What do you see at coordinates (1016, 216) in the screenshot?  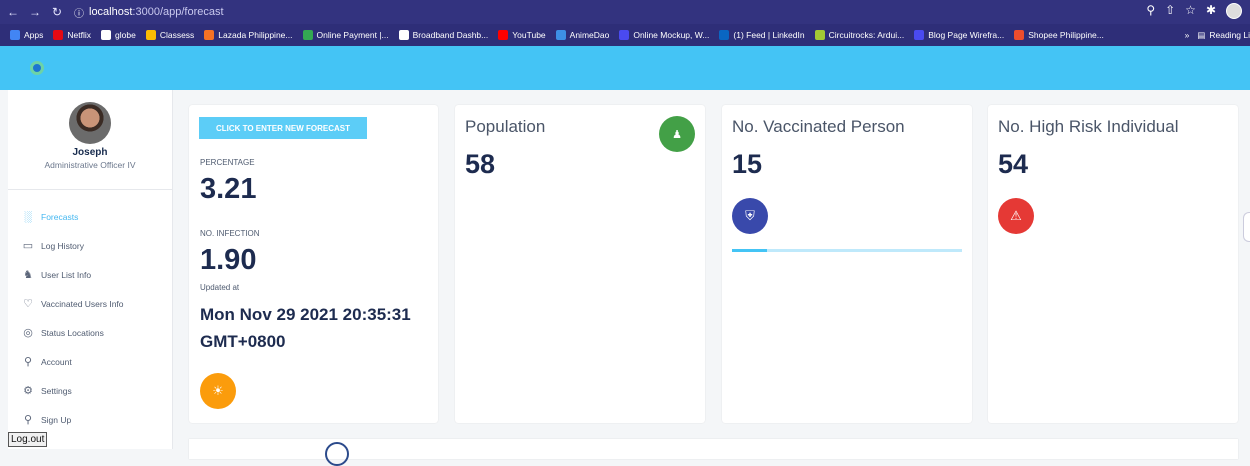 I see `warning-icon: ⚠` at bounding box center [1016, 216].